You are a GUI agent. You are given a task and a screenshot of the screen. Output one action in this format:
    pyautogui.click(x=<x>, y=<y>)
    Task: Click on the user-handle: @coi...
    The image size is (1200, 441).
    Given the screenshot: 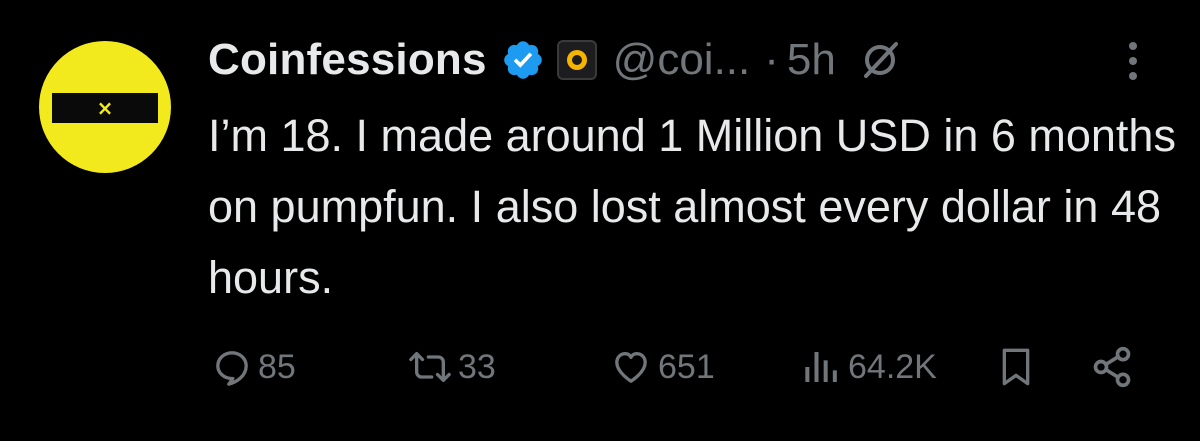 What is the action you would take?
    pyautogui.click(x=682, y=60)
    